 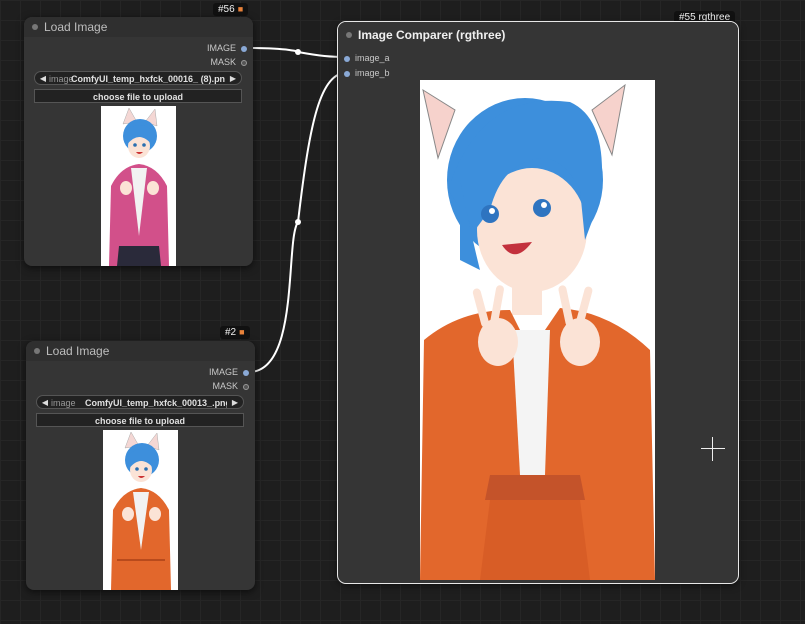 What do you see at coordinates (297, 52) in the screenshot?
I see `link-image-a` at bounding box center [297, 52].